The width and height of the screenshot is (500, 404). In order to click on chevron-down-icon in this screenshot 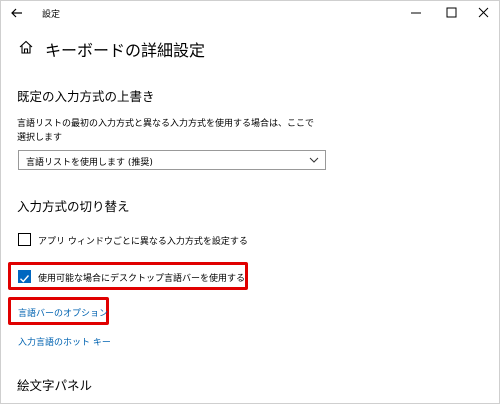, I will do `click(314, 160)`.